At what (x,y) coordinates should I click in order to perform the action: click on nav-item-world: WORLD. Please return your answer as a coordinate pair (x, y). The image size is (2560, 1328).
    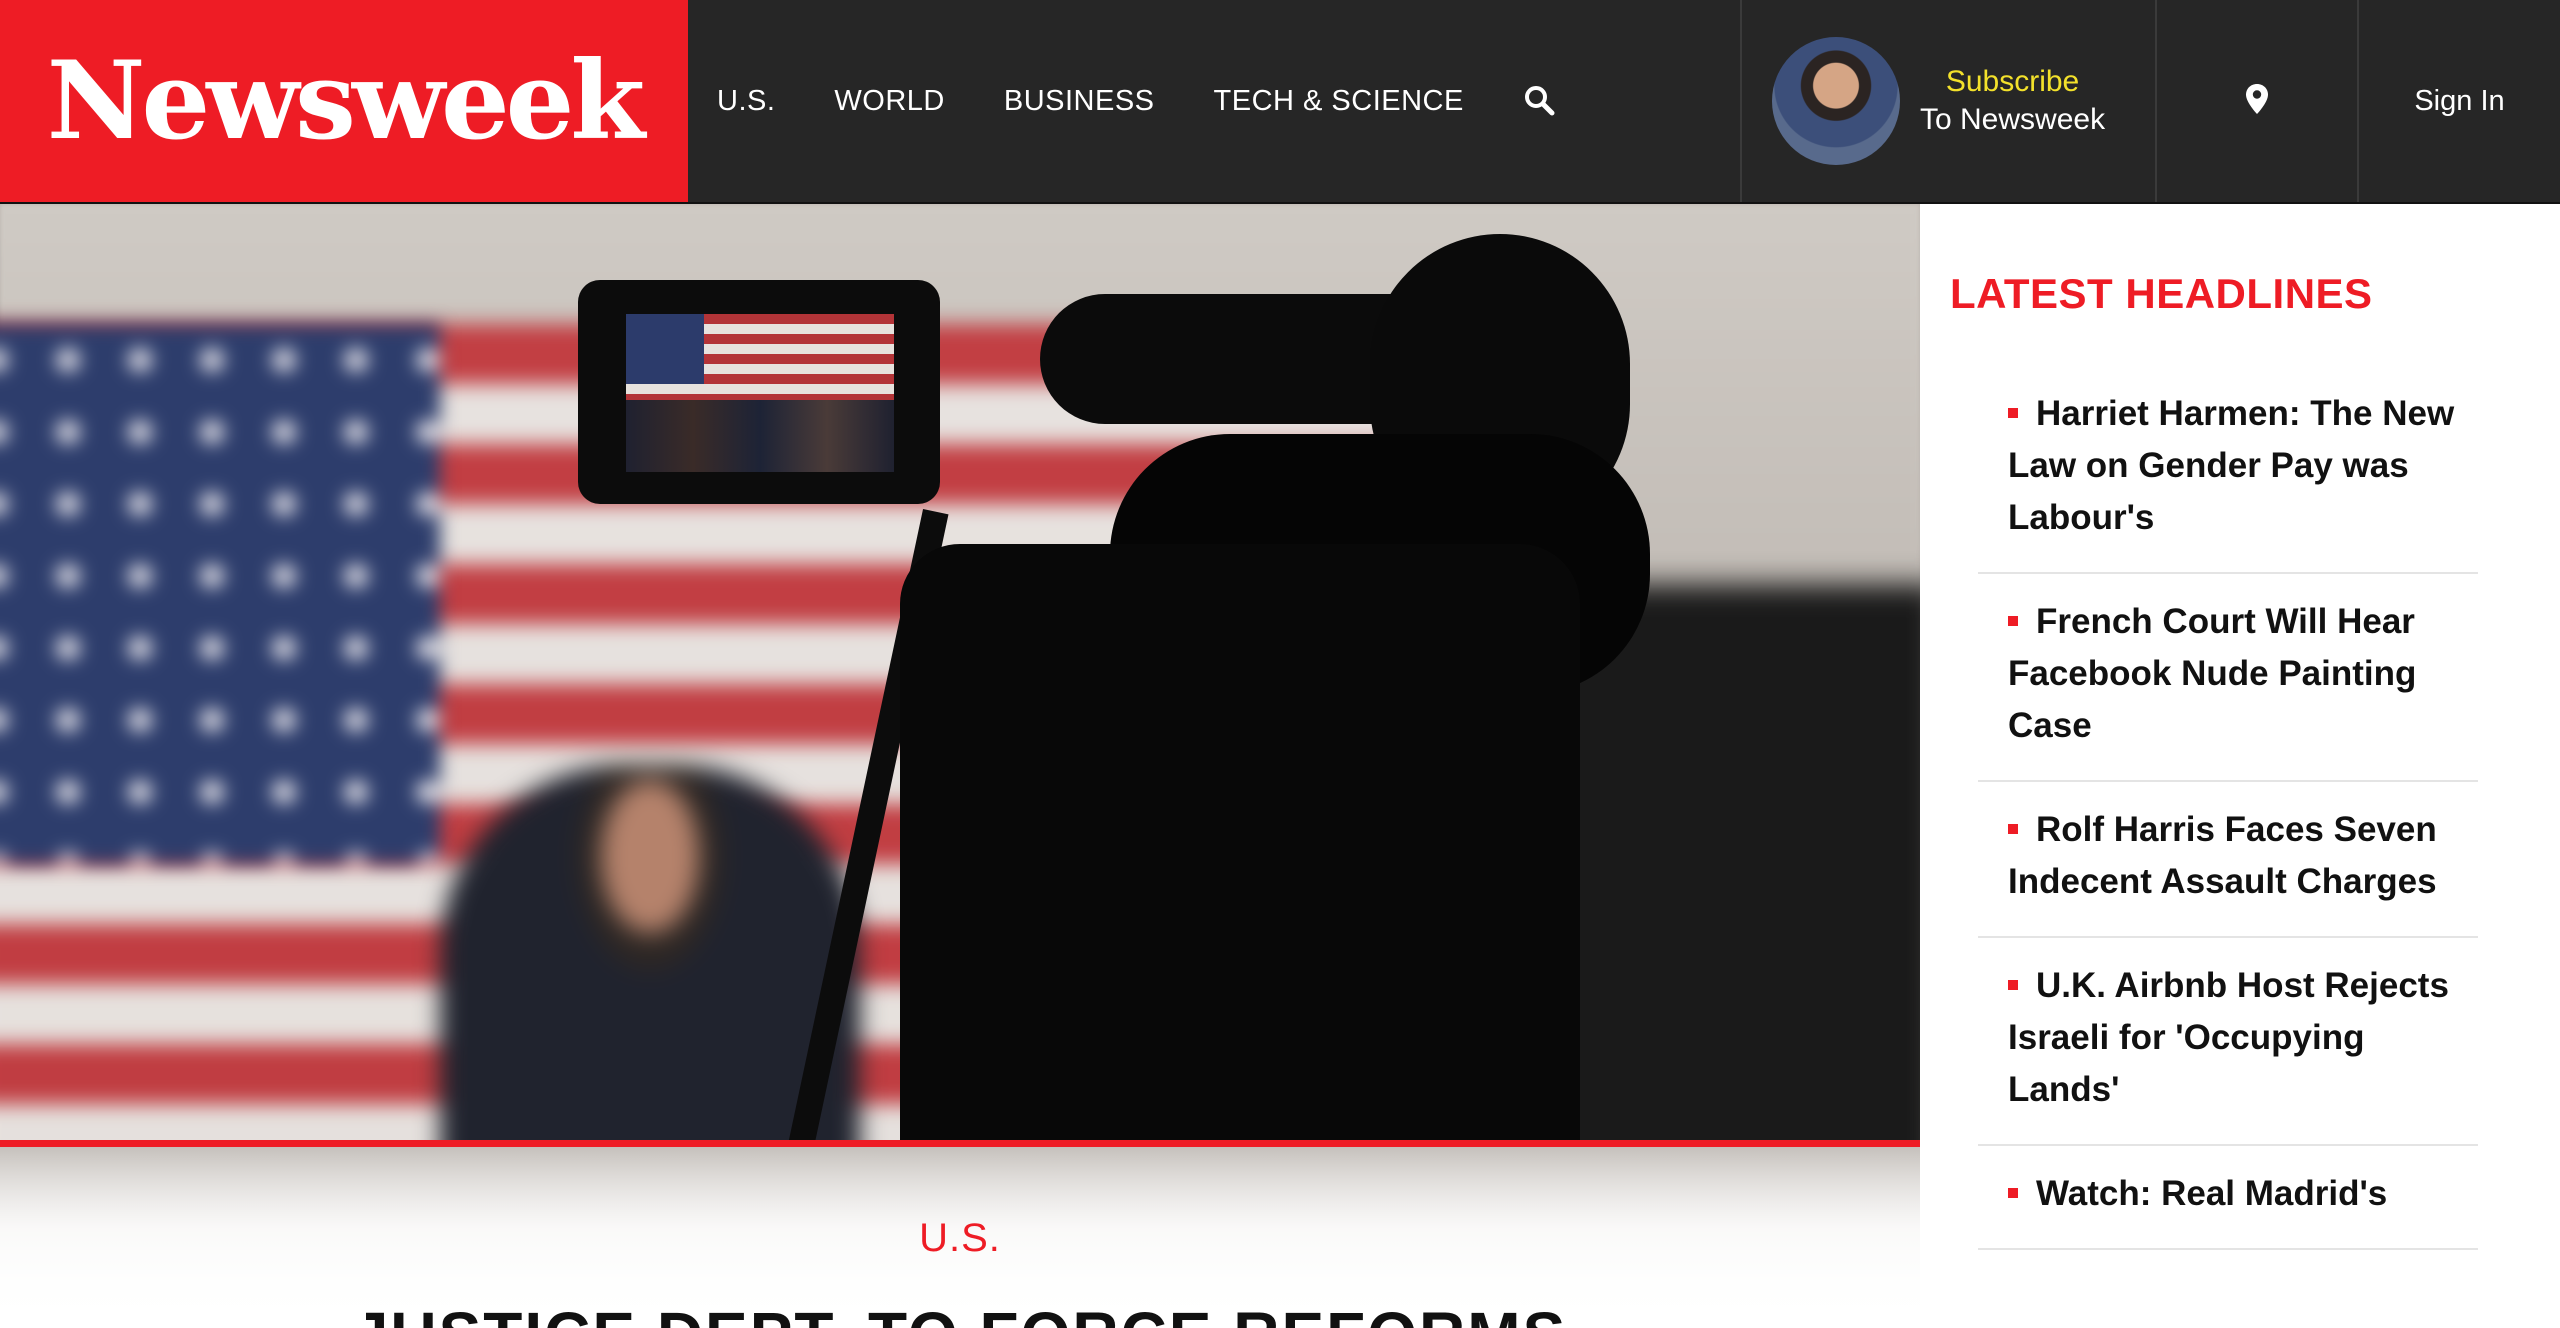
    Looking at the image, I should click on (889, 101).